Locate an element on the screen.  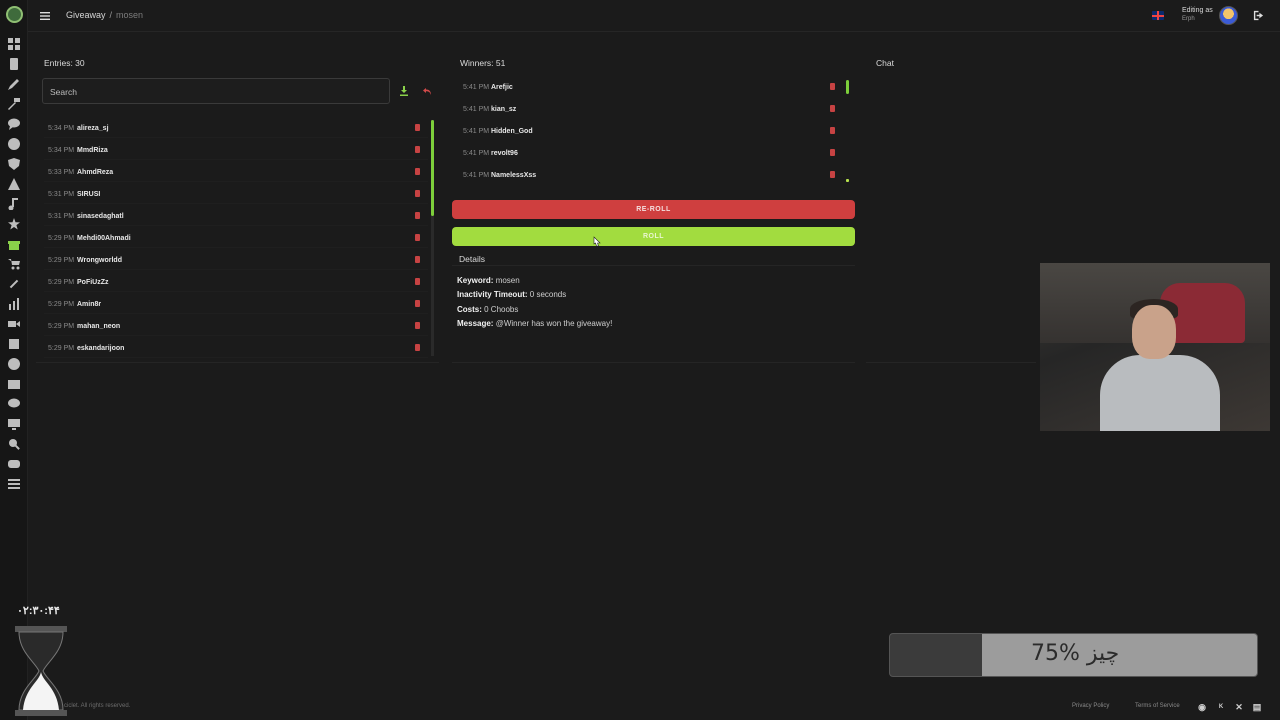
search-input: Search is located at coordinates (216, 91).